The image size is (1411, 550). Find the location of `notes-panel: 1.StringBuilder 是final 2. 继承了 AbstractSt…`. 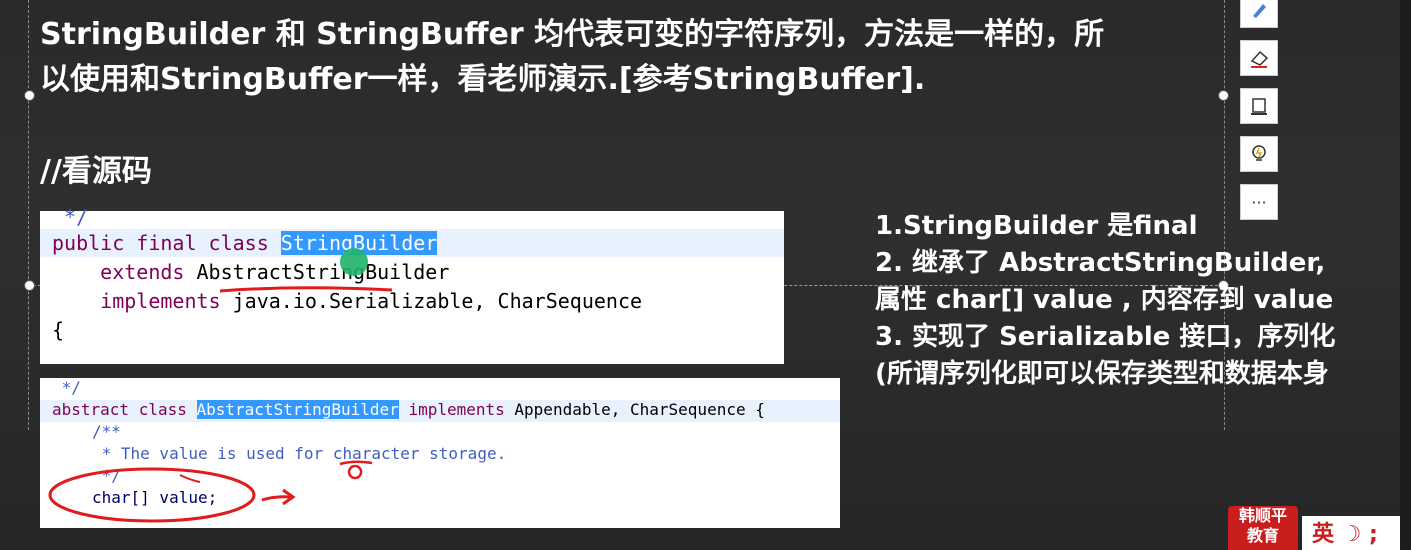

notes-panel: 1.StringBuilder 是final 2. 继承了 AbstractSt… is located at coordinates (1140, 300).